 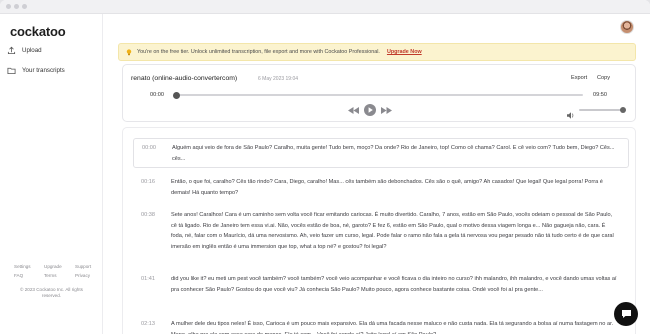 What do you see at coordinates (148, 182) in the screenshot?
I see `segment-timestamp: 00:16` at bounding box center [148, 182].